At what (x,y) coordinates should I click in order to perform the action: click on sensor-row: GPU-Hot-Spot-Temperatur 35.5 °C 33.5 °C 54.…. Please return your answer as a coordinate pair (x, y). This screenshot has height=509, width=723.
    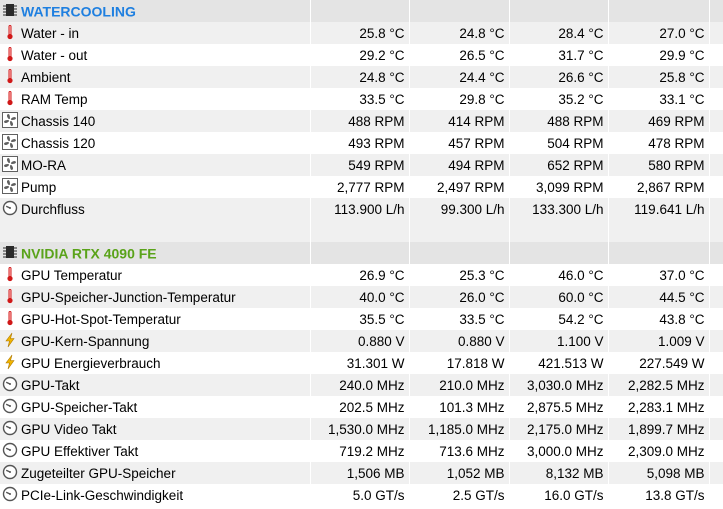
    Looking at the image, I should click on (361, 319).